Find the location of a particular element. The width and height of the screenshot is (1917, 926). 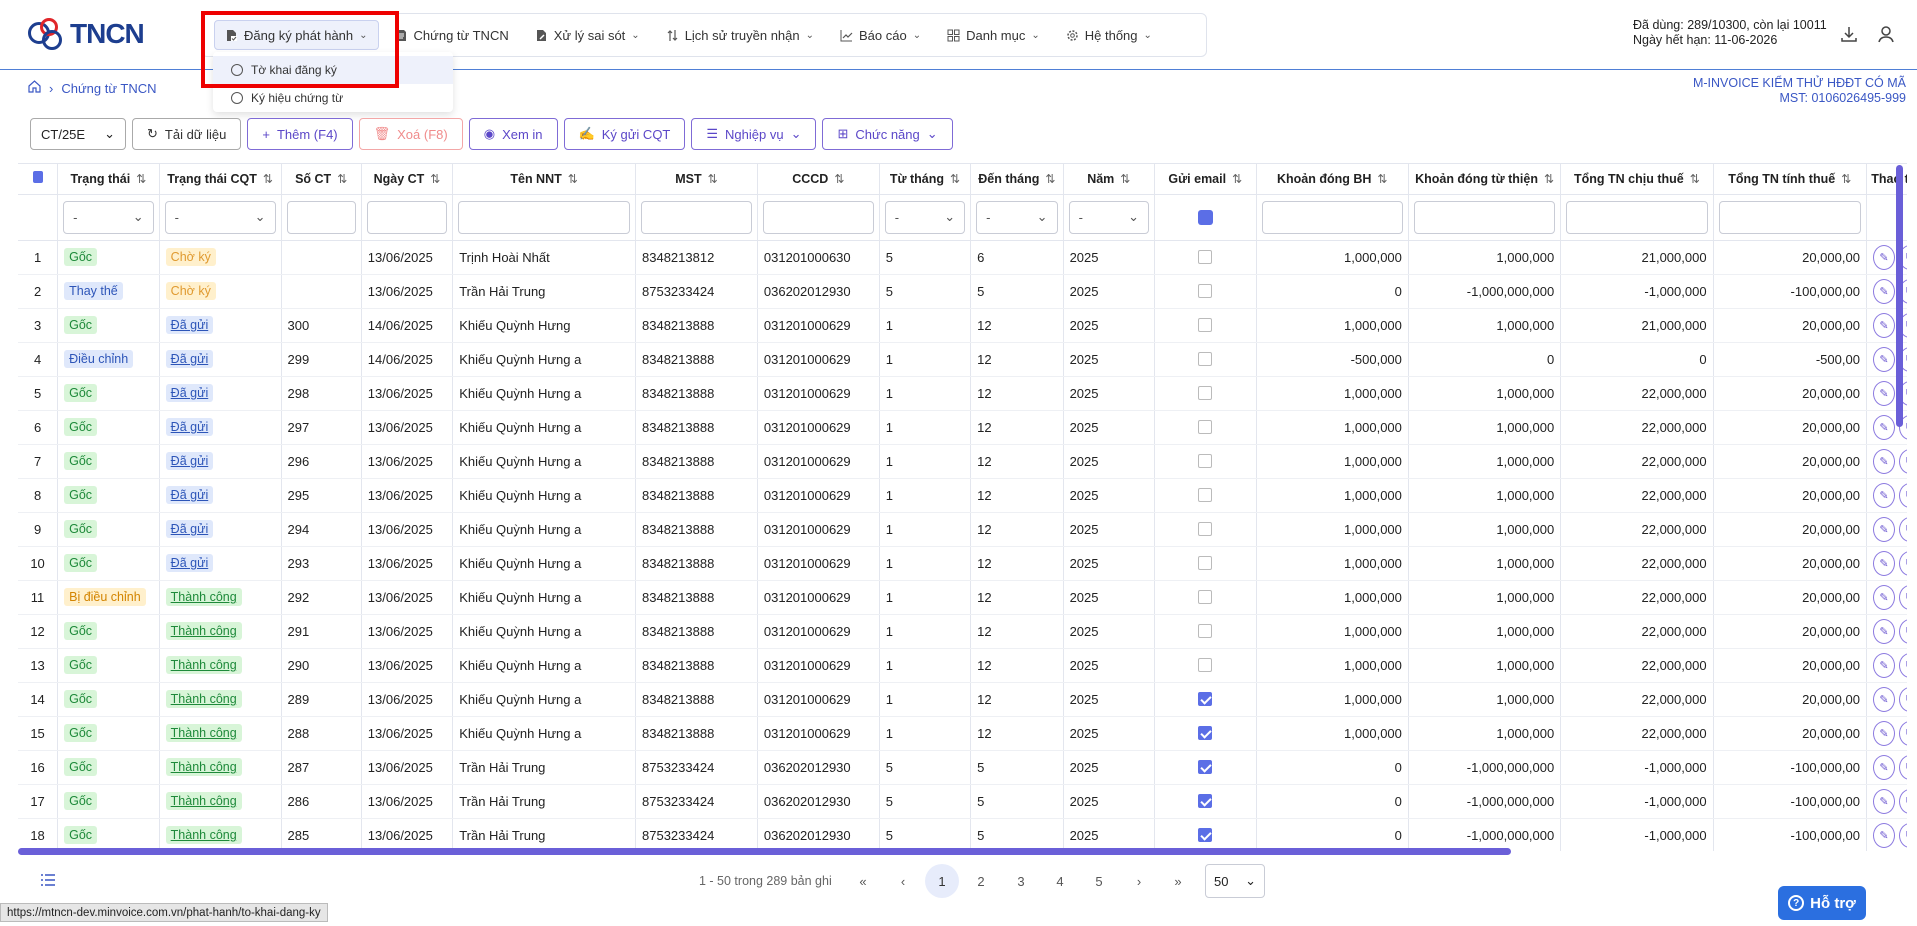

col-header: Khoản đóng BH ⇅ is located at coordinates (1332, 179).